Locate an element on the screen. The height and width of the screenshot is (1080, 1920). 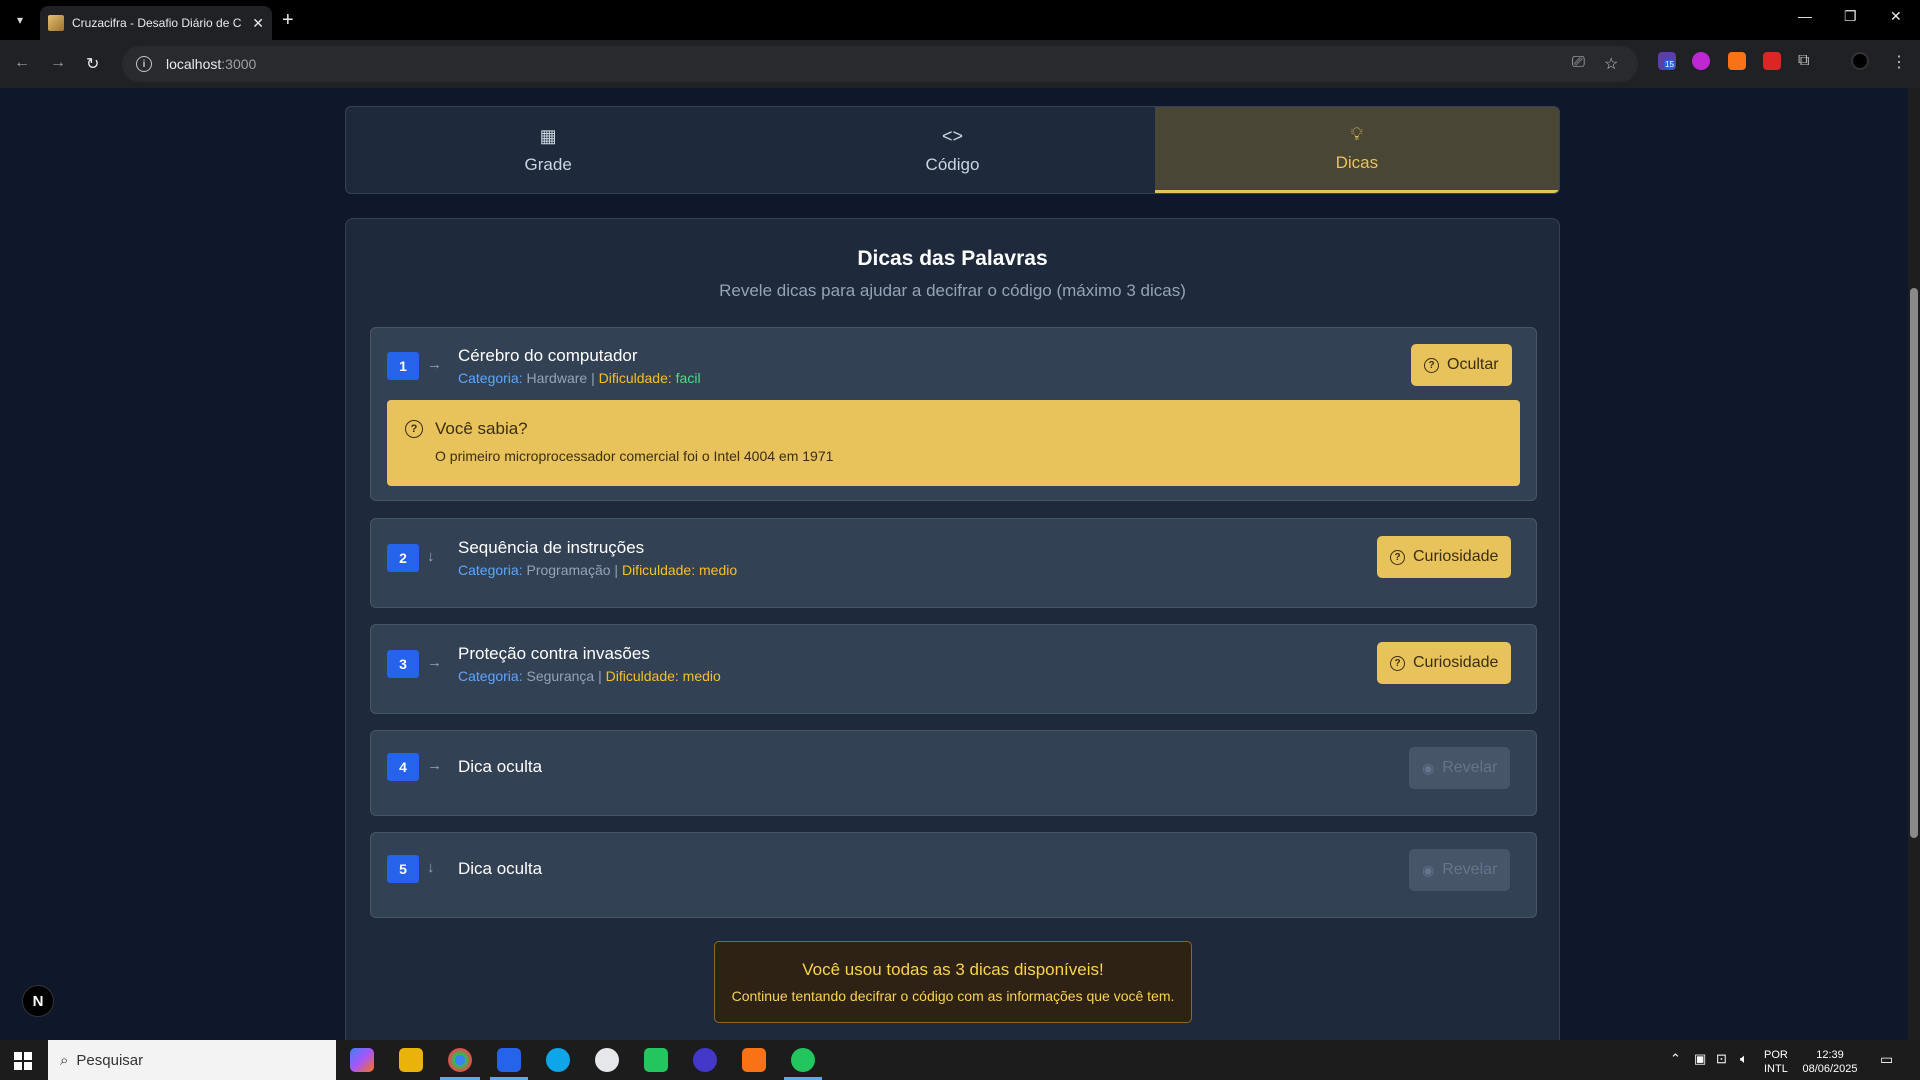
profile-avatar is located at coordinates (1860, 61).